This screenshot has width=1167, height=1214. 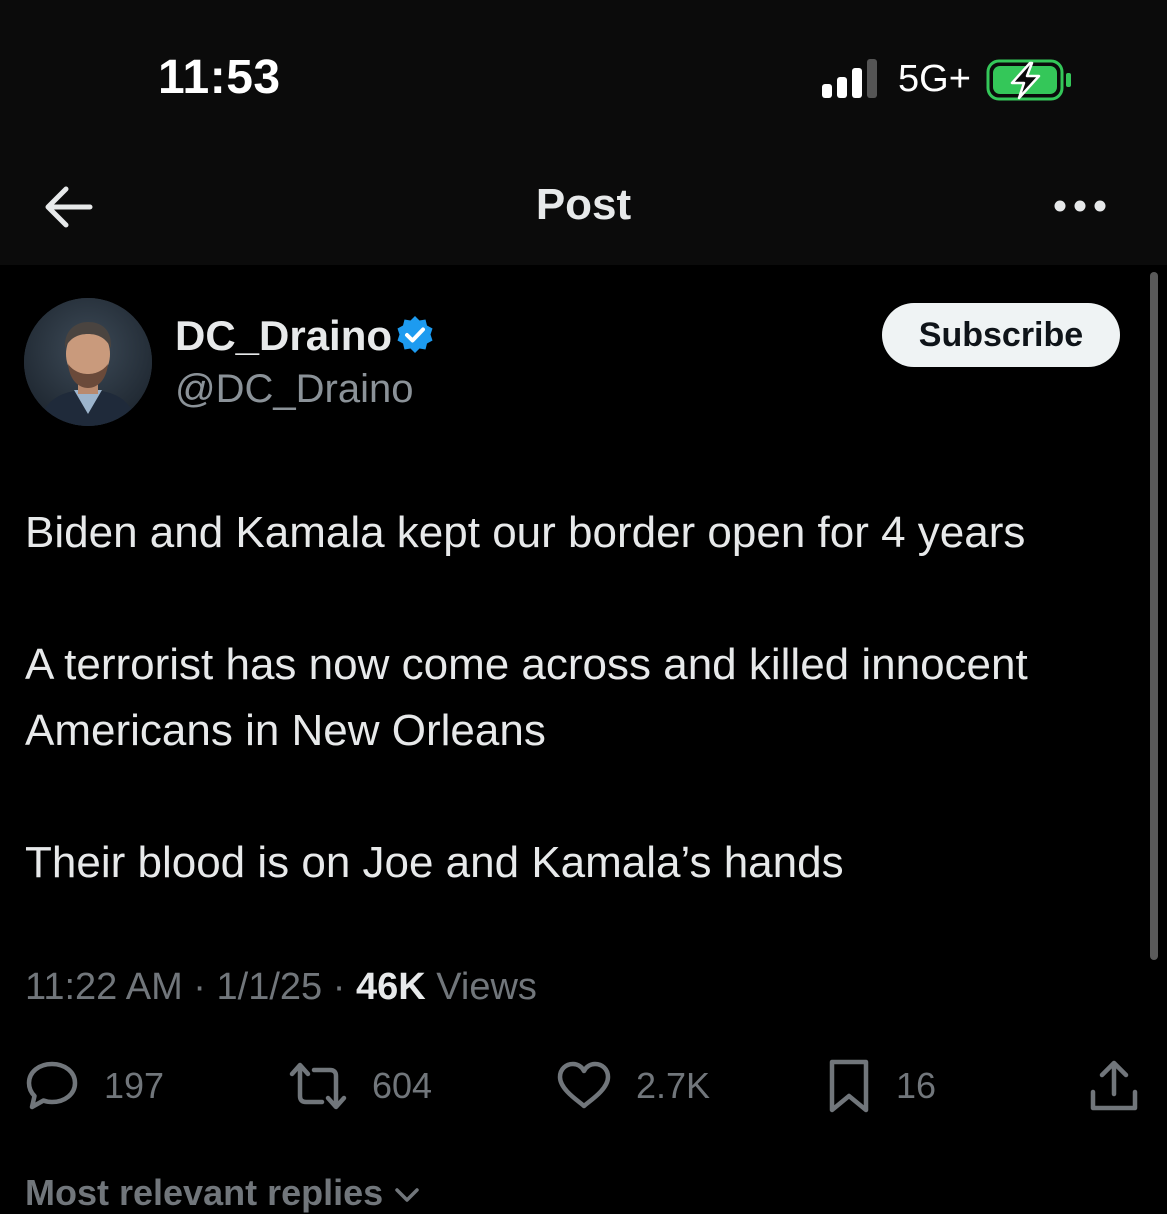 I want to click on action-bar: 197 604 2.7K 16, so click(x=583, y=1085).